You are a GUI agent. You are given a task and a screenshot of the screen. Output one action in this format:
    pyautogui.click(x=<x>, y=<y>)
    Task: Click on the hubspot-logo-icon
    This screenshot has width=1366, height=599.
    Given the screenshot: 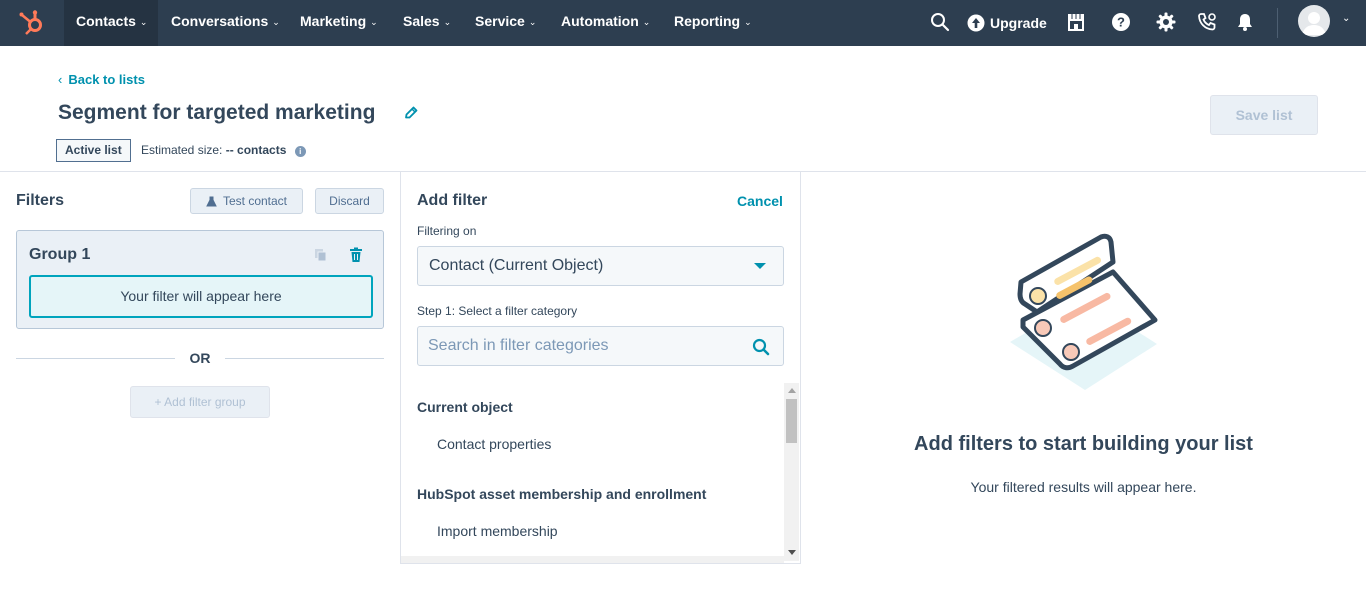 What is the action you would take?
    pyautogui.click(x=32, y=23)
    